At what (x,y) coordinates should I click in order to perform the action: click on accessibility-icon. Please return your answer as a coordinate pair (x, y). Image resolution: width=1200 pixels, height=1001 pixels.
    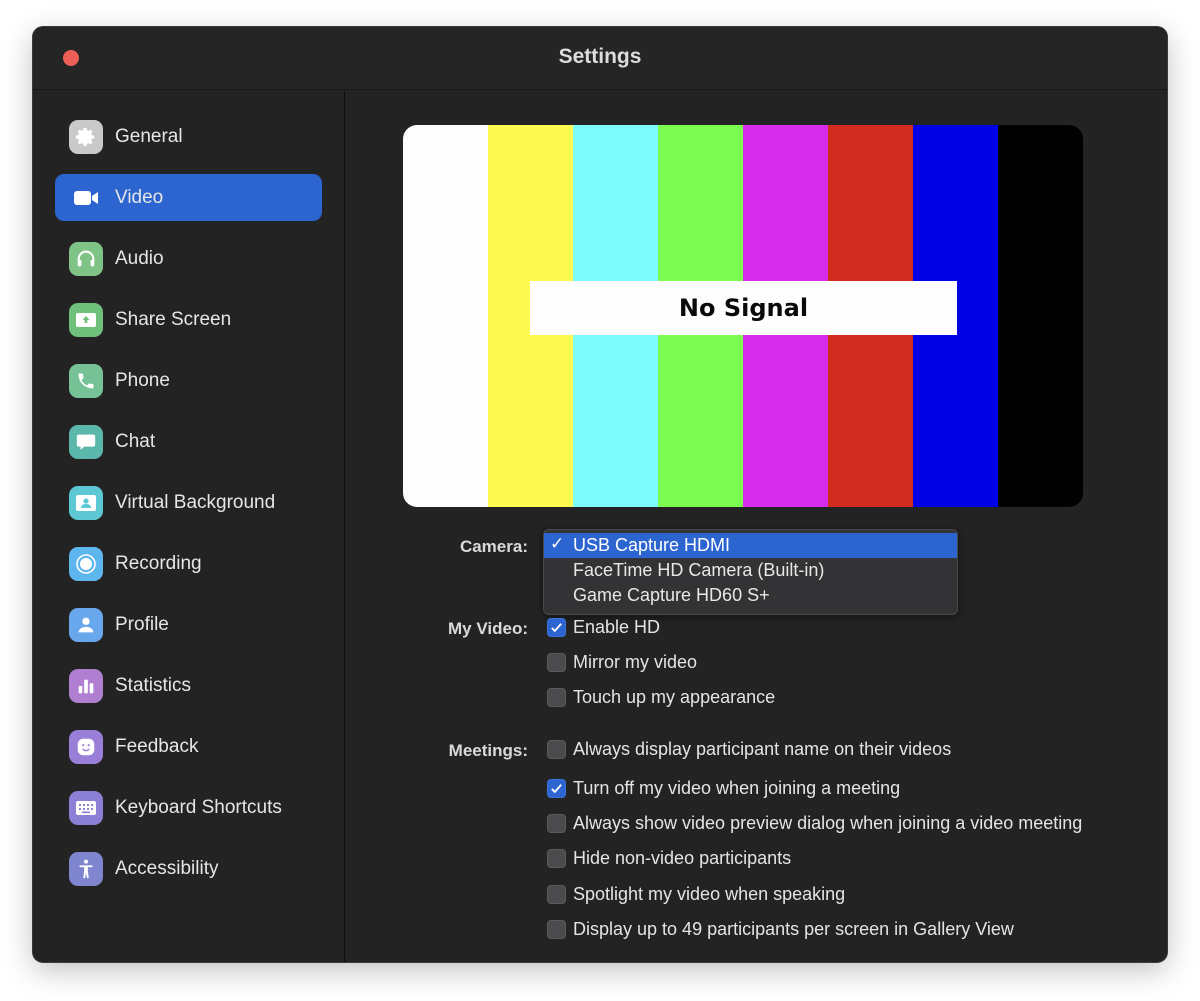
    Looking at the image, I should click on (86, 868).